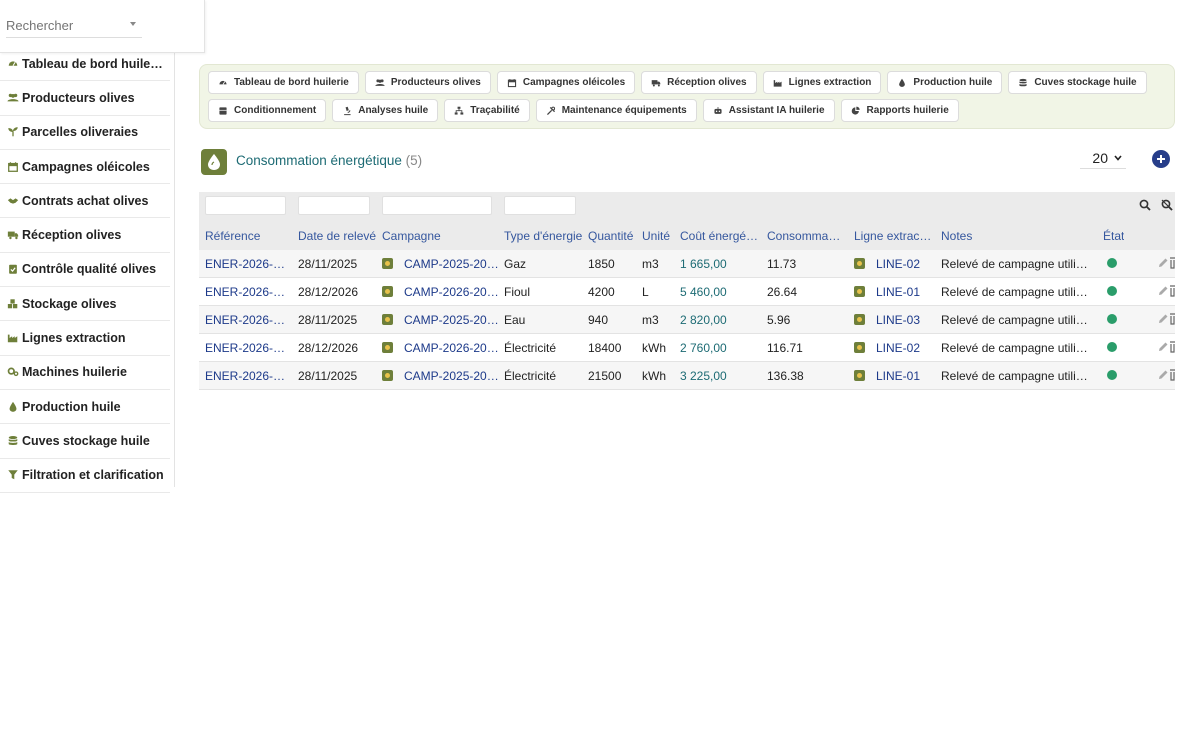 The width and height of the screenshot is (1200, 743). I want to click on column-header: Campagne, so click(411, 236).